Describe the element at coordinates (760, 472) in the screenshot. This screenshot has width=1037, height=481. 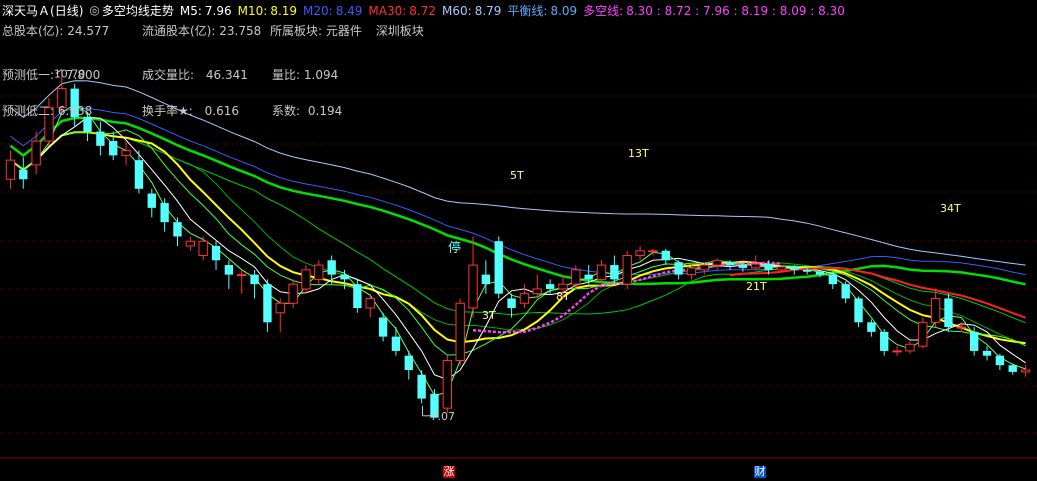
I see `cai-badge: 财` at that location.